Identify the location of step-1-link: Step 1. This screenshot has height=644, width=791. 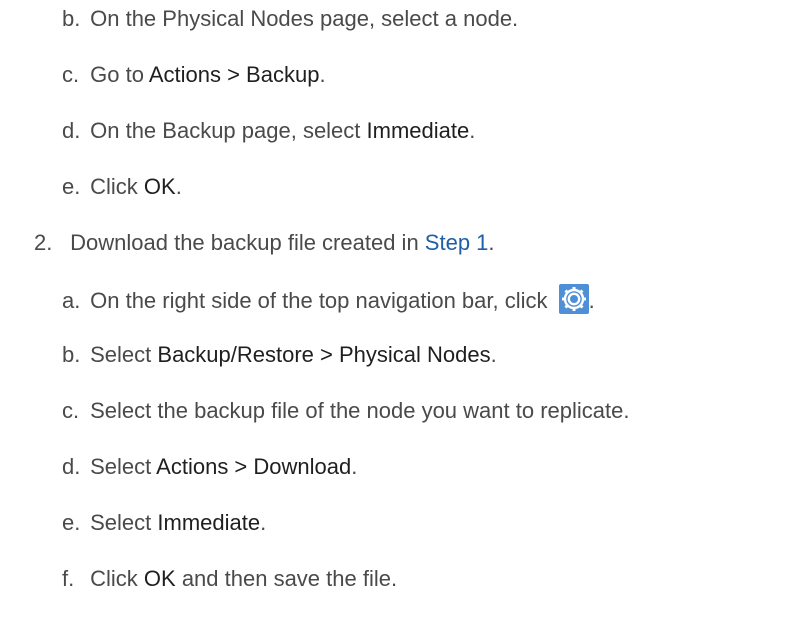
(457, 242).